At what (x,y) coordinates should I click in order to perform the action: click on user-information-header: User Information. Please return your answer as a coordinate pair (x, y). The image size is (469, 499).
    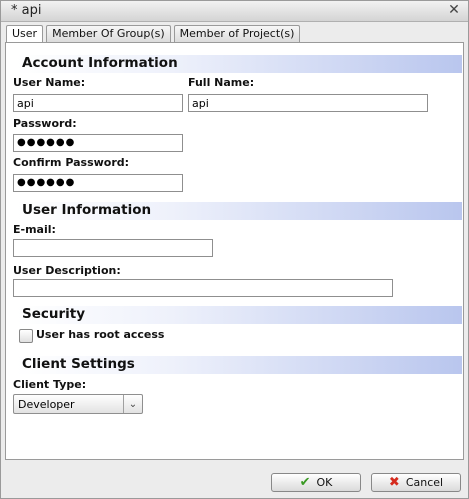
    Looking at the image, I should click on (239, 211).